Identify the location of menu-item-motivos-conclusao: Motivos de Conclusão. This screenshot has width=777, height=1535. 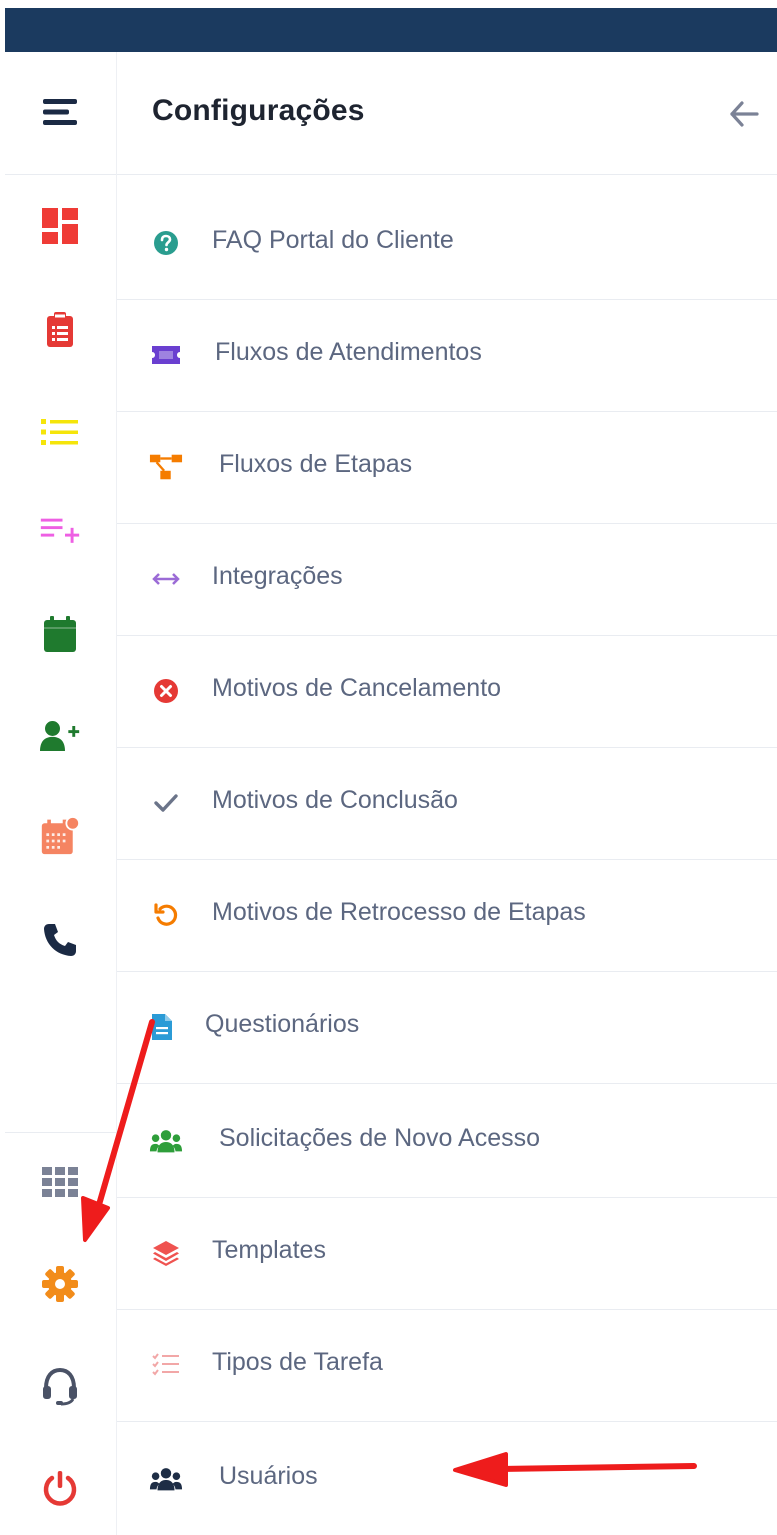
(447, 804).